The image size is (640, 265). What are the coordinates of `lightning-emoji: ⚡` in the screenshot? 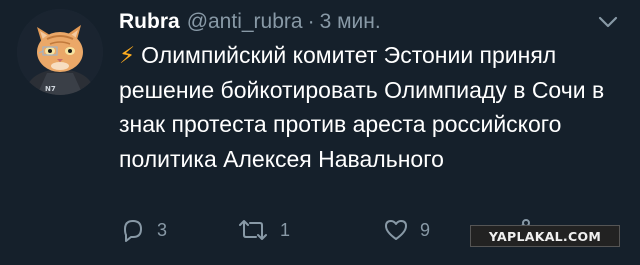 It's located at (127, 55).